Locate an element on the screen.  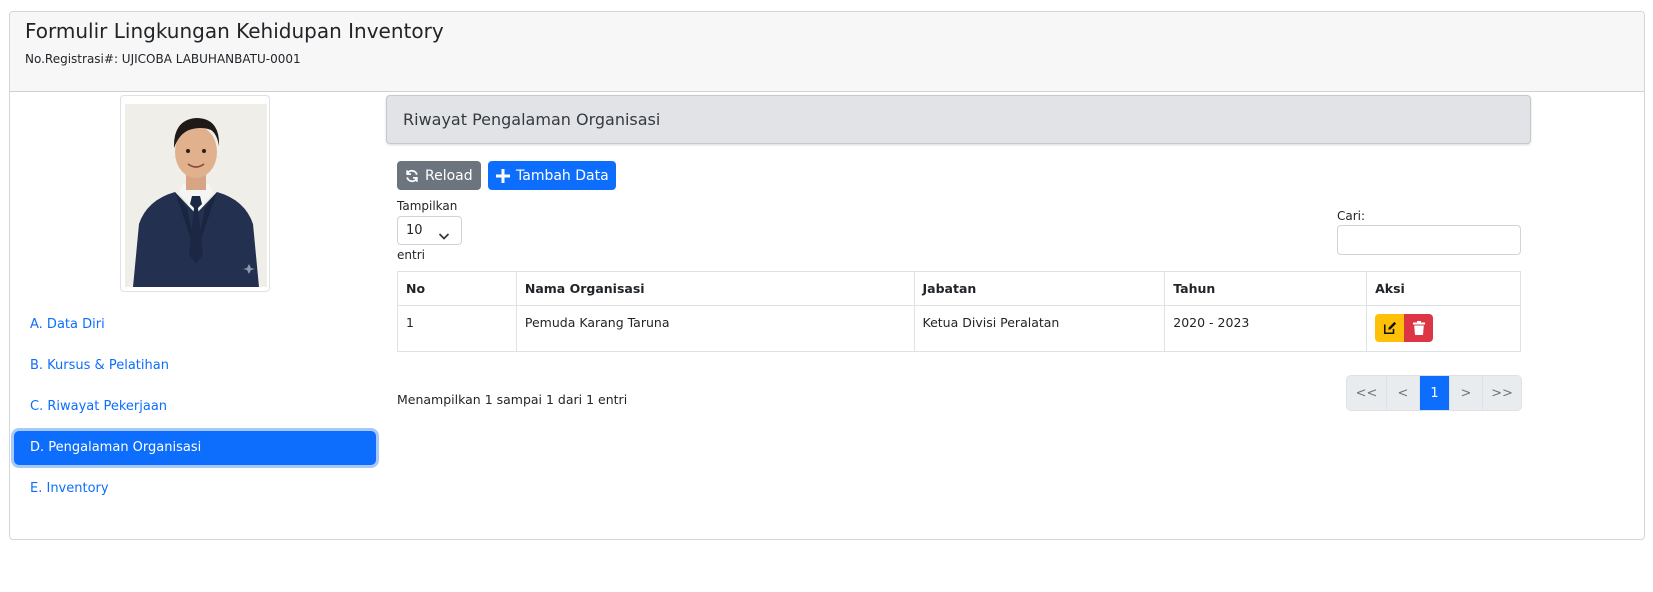
sidebar-item-riwayat-pekerjaan: C. Riwayat Pekerjaan is located at coordinates (195, 407).